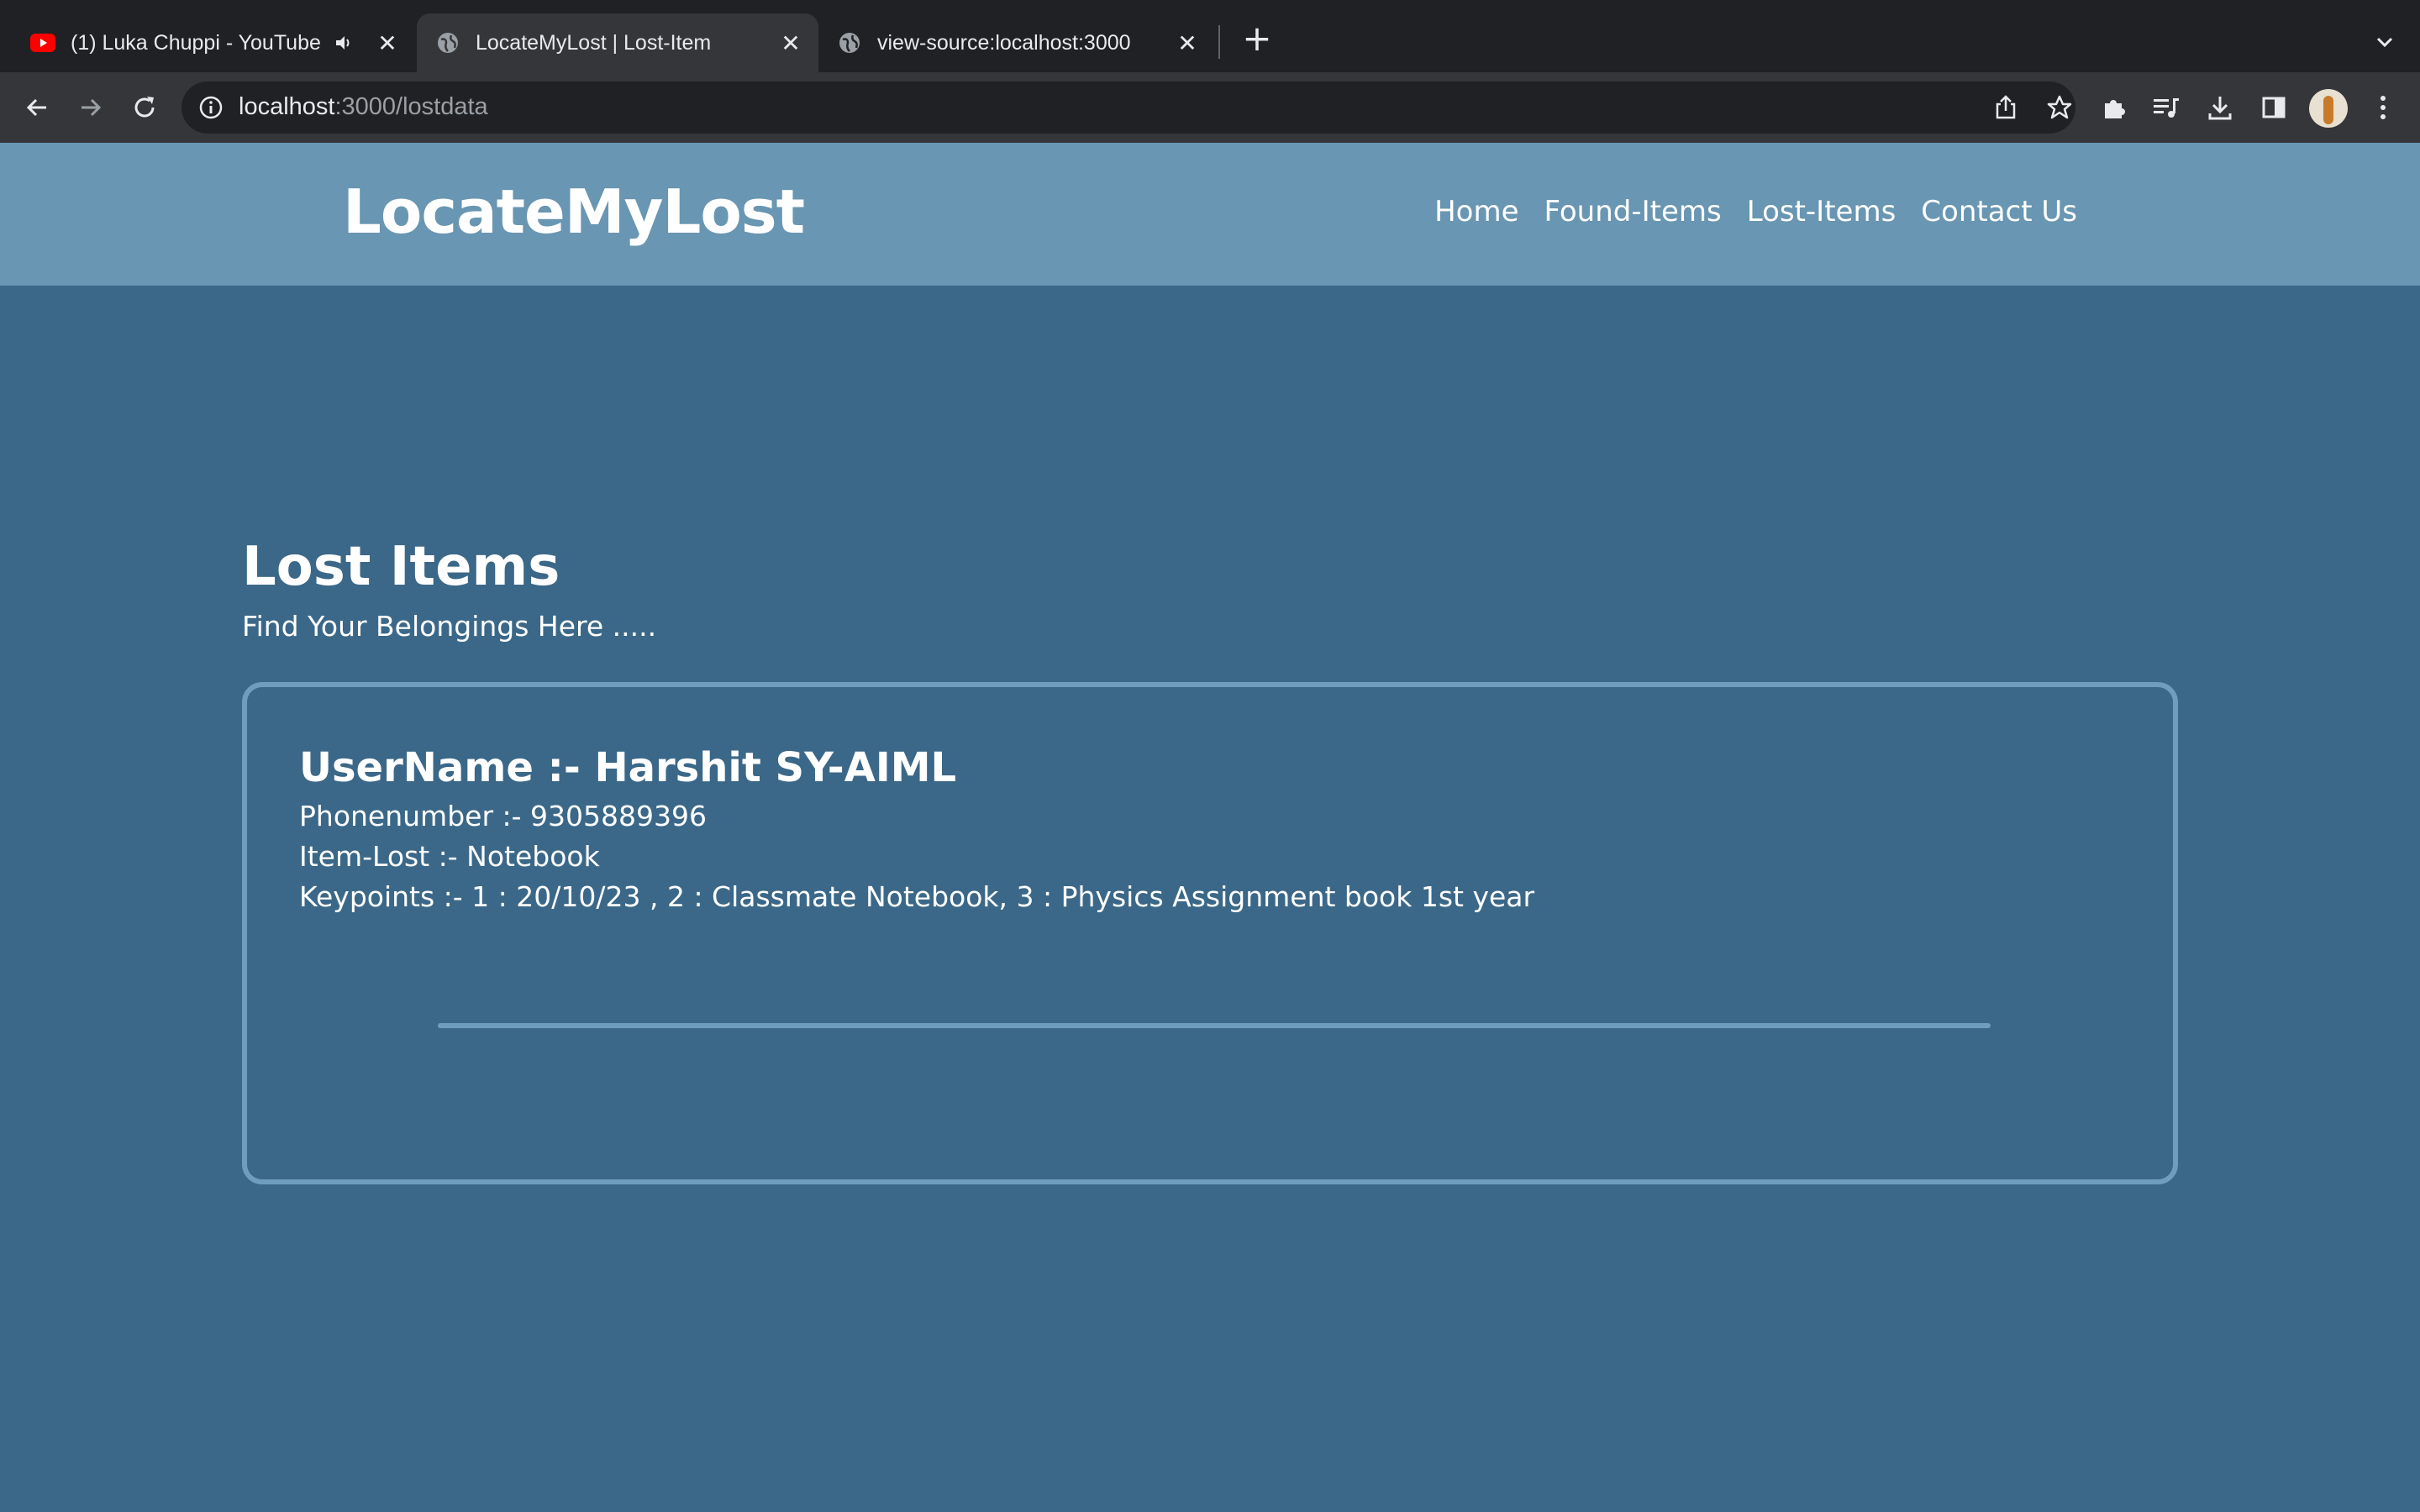 The width and height of the screenshot is (2420, 1512). I want to click on browser-toolbar: localhost:3000/lostdata, so click(1210, 107).